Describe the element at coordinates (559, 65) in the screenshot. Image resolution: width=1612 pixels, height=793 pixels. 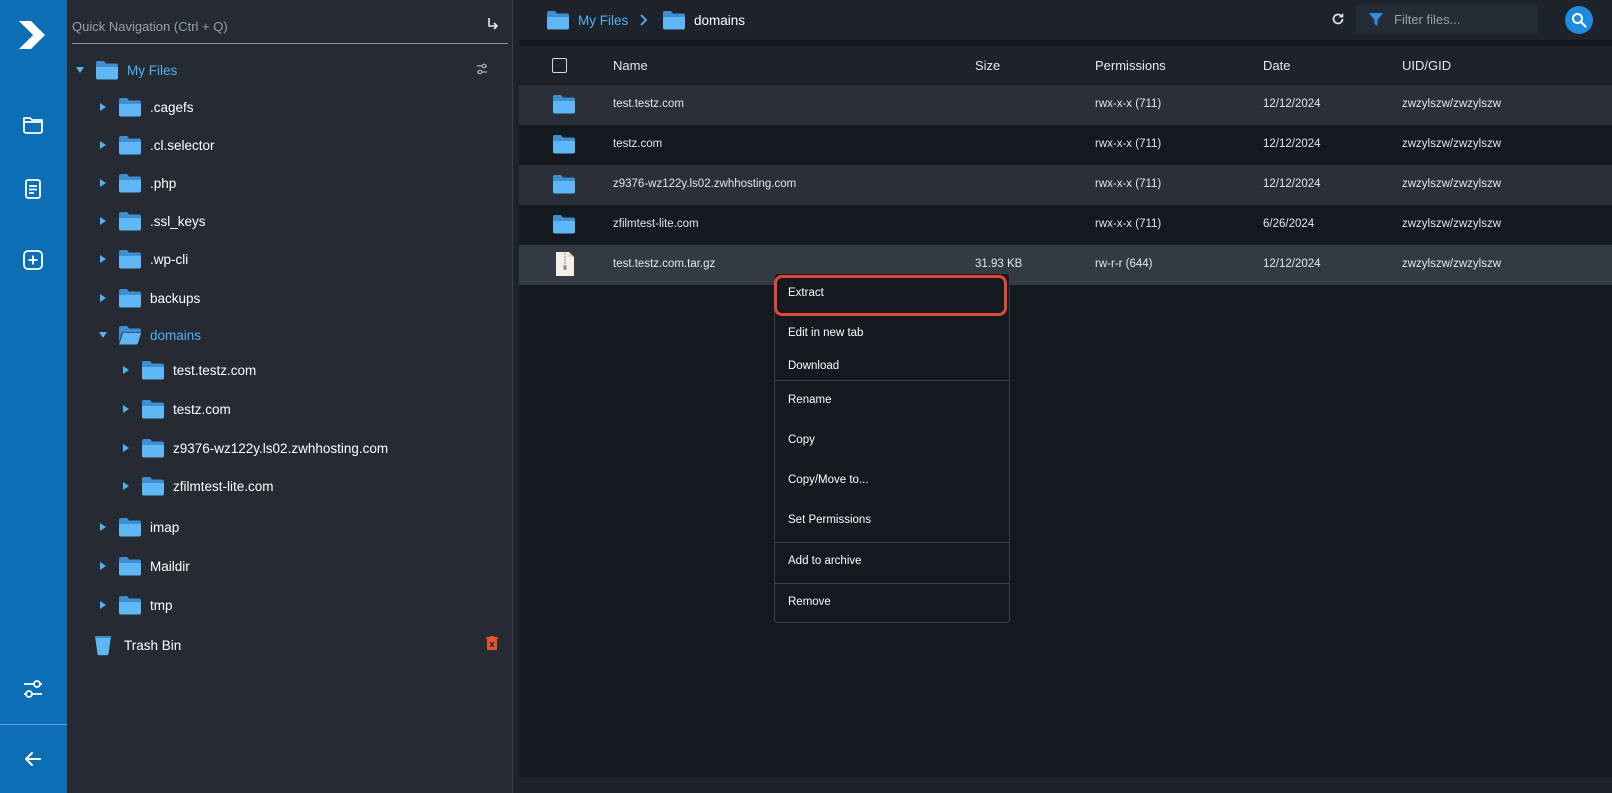
I see `select-all-checkbox` at that location.